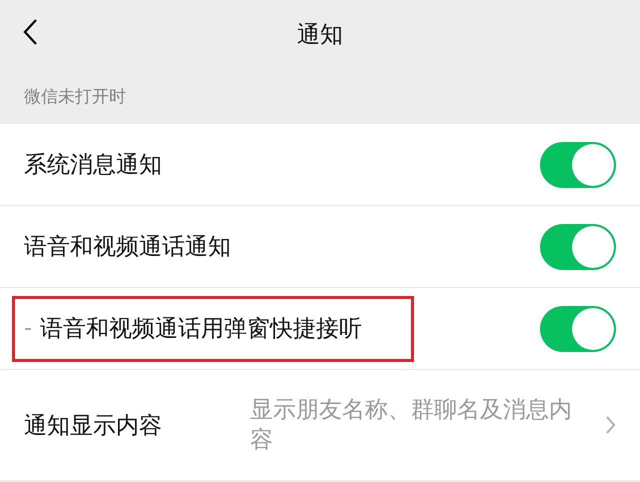 Image resolution: width=640 pixels, height=482 pixels. I want to click on setting-label: 语音和视频通话用弹窗快捷接听, so click(201, 329).